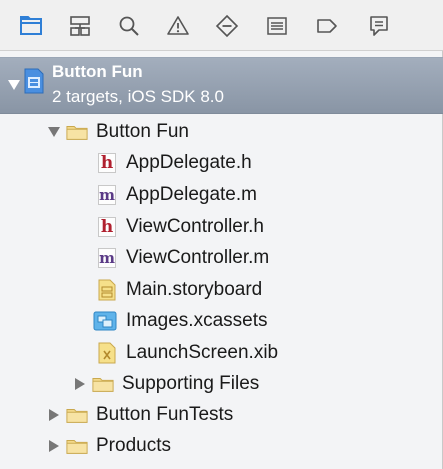 This screenshot has height=469, width=443. I want to click on breakpoint-navigator-tab, so click(327, 26).